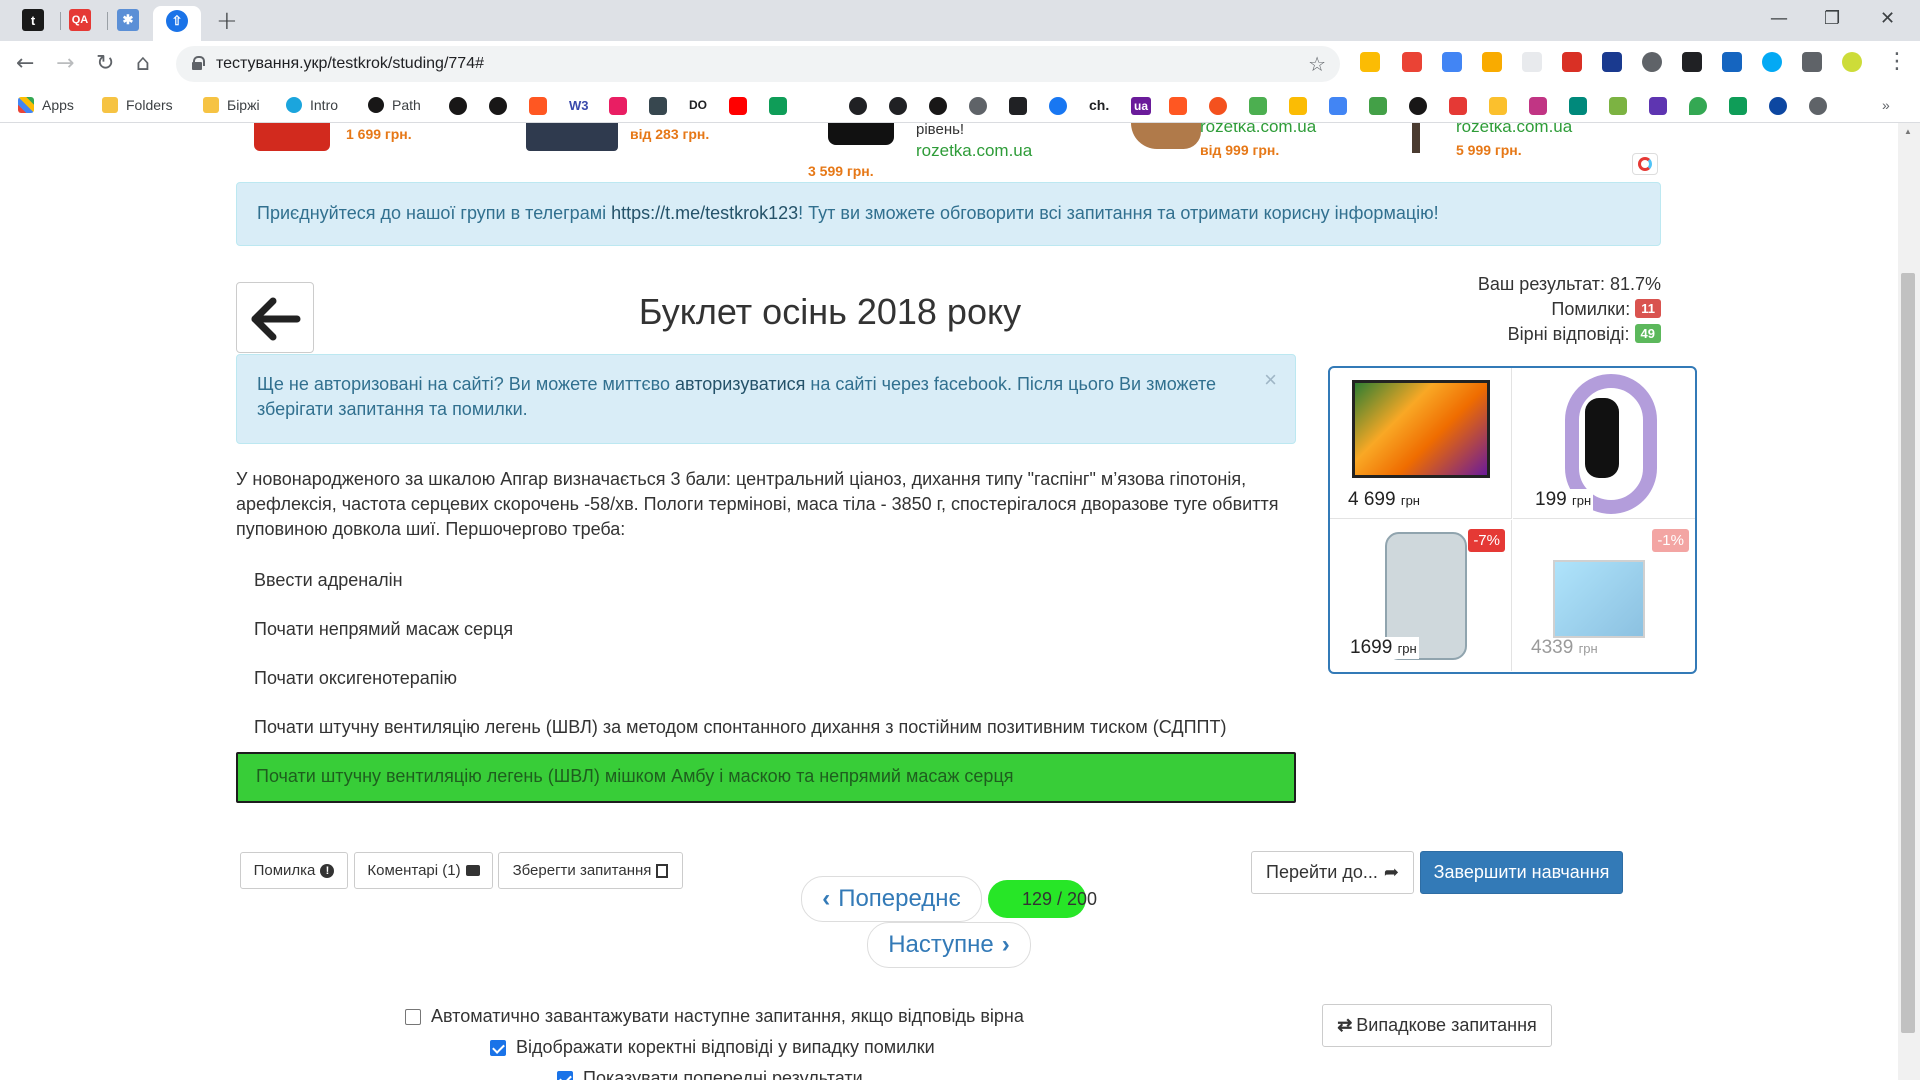 The height and width of the screenshot is (1080, 1920). What do you see at coordinates (25, 63) in the screenshot?
I see `back-icon: ←` at bounding box center [25, 63].